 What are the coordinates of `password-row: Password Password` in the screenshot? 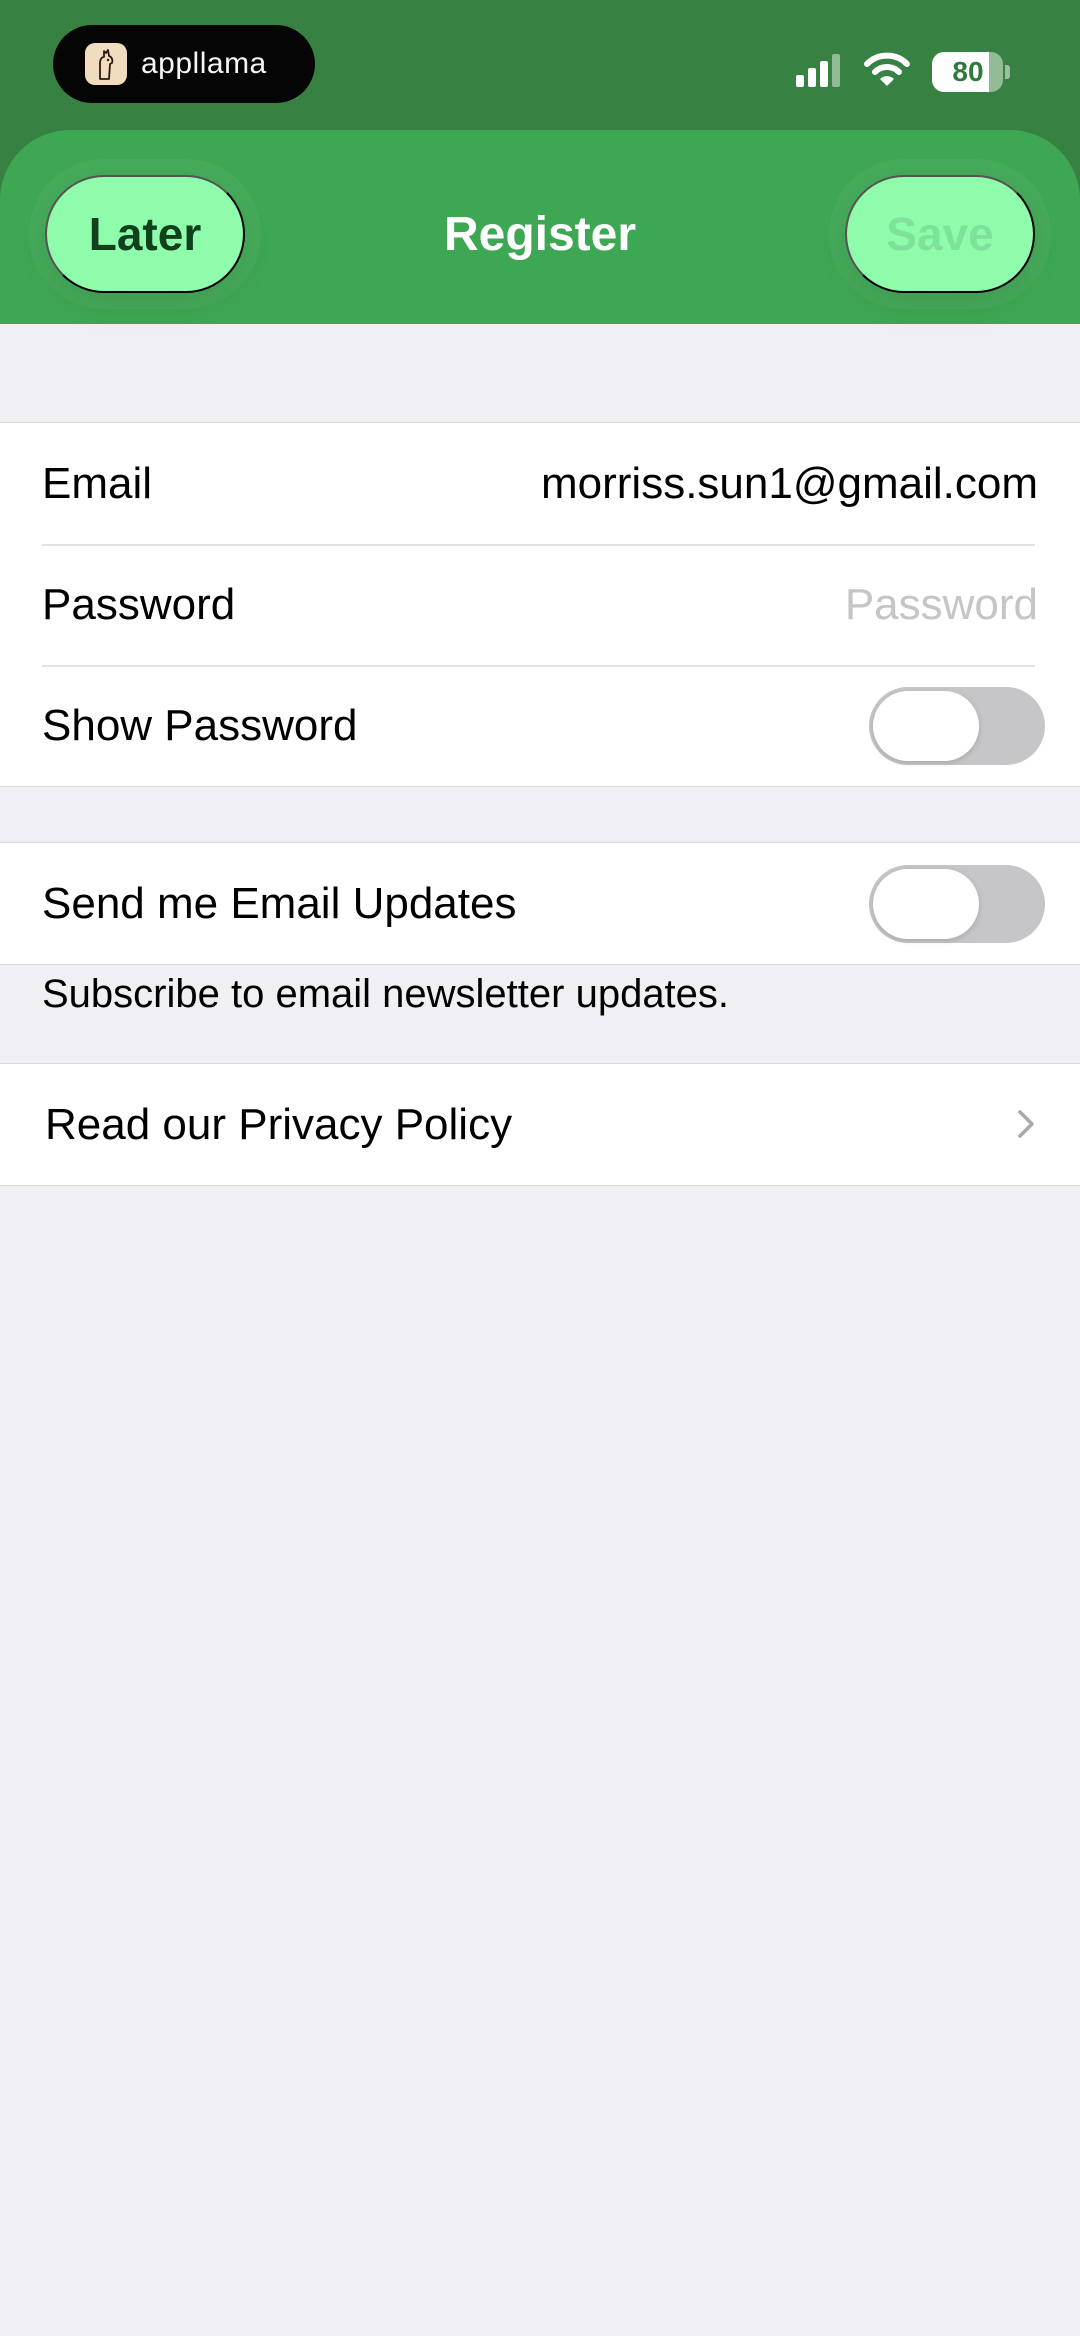 It's located at (540, 604).